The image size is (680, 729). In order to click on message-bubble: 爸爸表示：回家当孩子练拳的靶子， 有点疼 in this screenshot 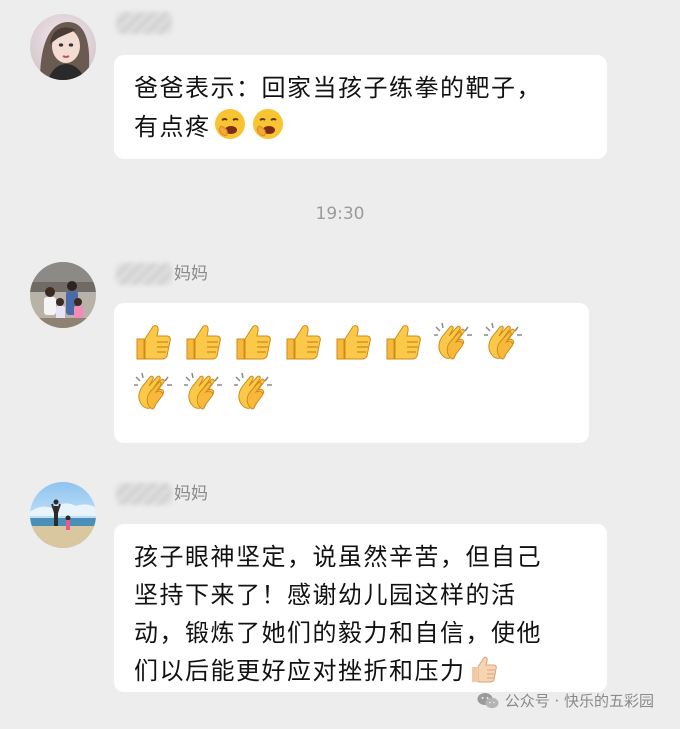, I will do `click(360, 107)`.